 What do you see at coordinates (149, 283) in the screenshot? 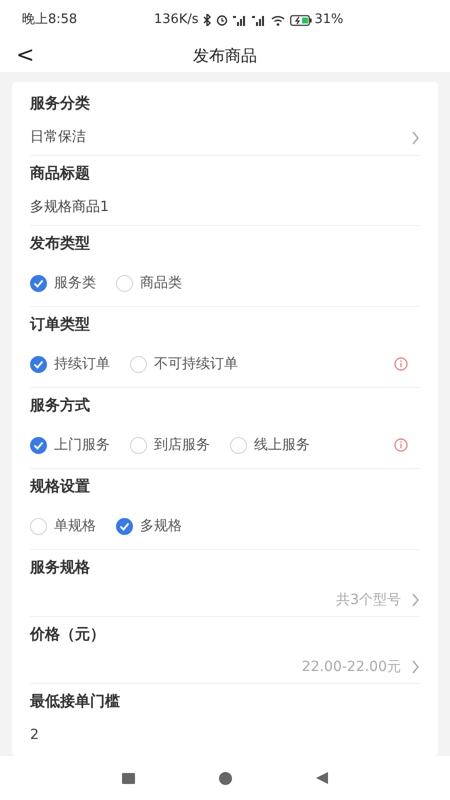
I see `radio-option: 商品类` at bounding box center [149, 283].